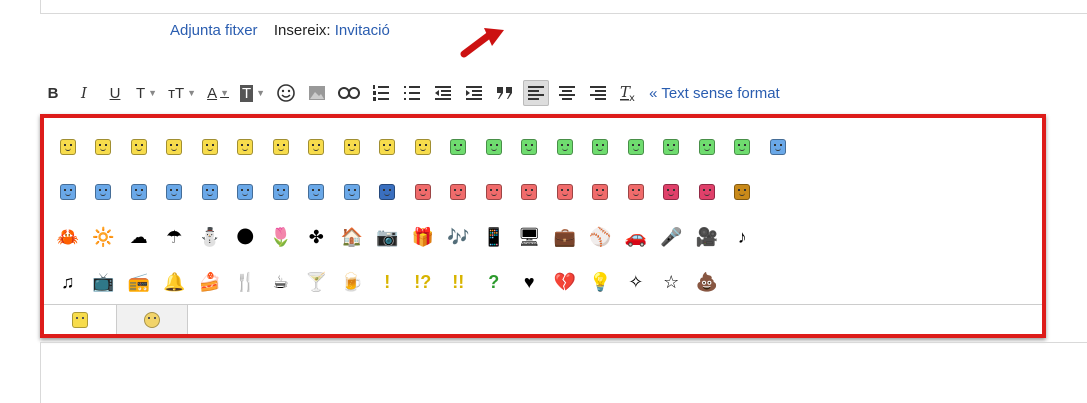 Image resolution: width=1087 pixels, height=403 pixels. I want to click on invitation-link: Invitació, so click(362, 30).